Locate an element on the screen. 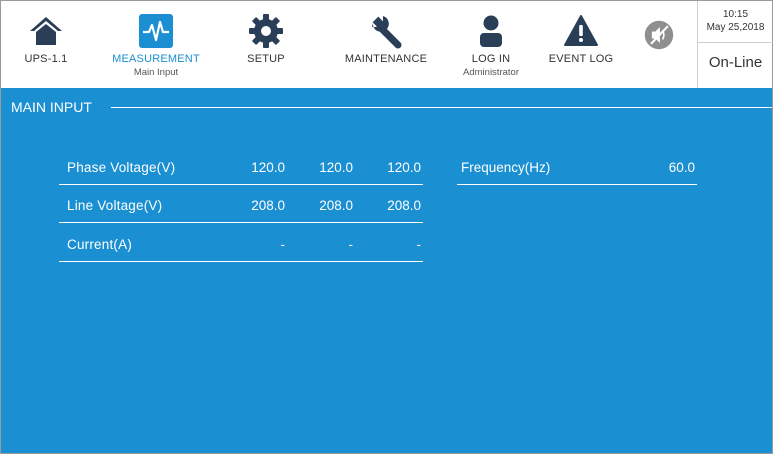  nav-event-log: EVENT LOG is located at coordinates (581, 44).